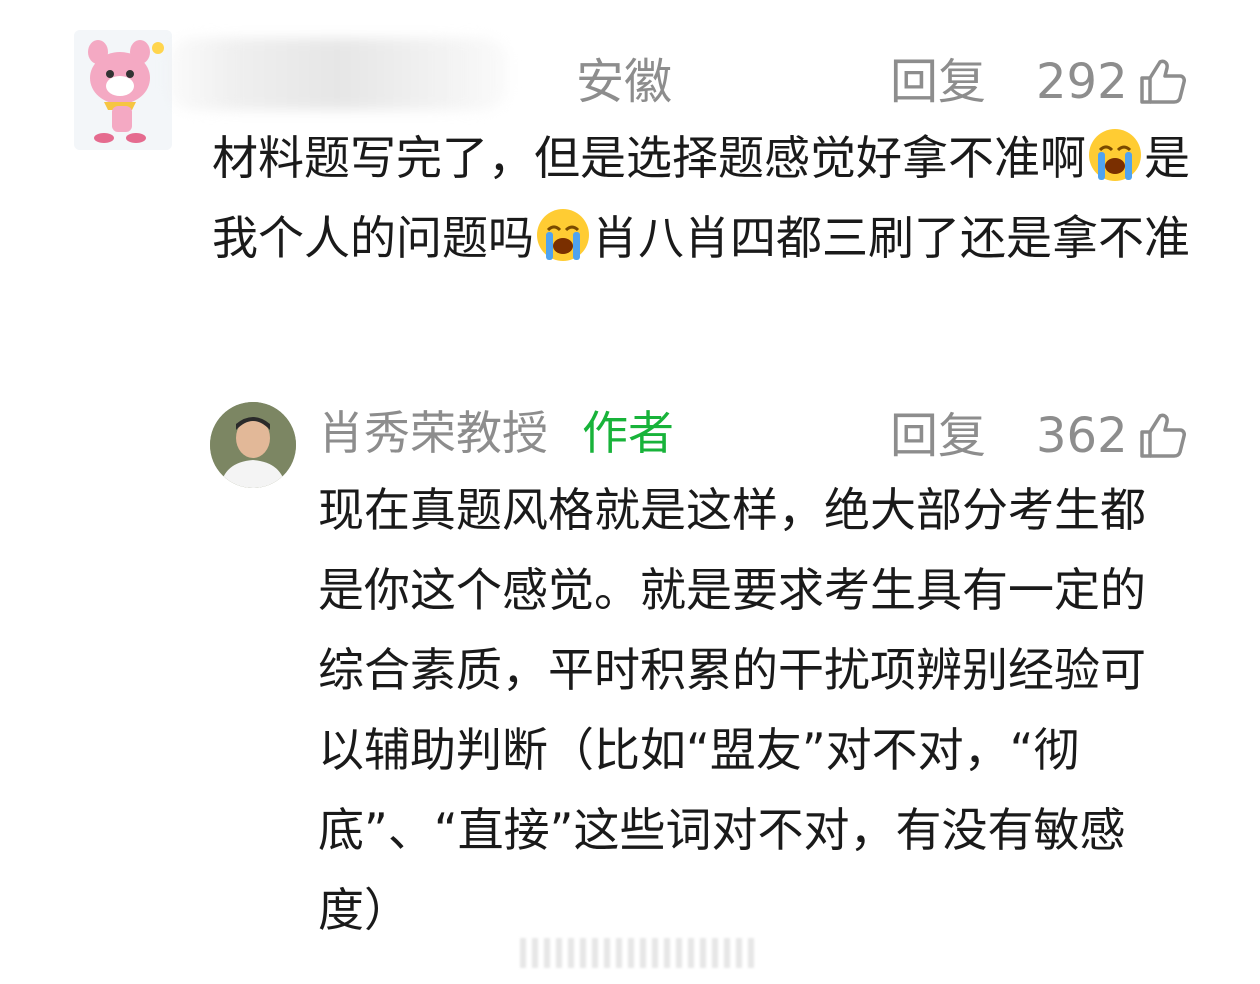 The width and height of the screenshot is (1260, 984). Describe the element at coordinates (891, 238) in the screenshot. I see `comment-text-part3: 肖八肖四都三刷了还是拿不准` at that location.